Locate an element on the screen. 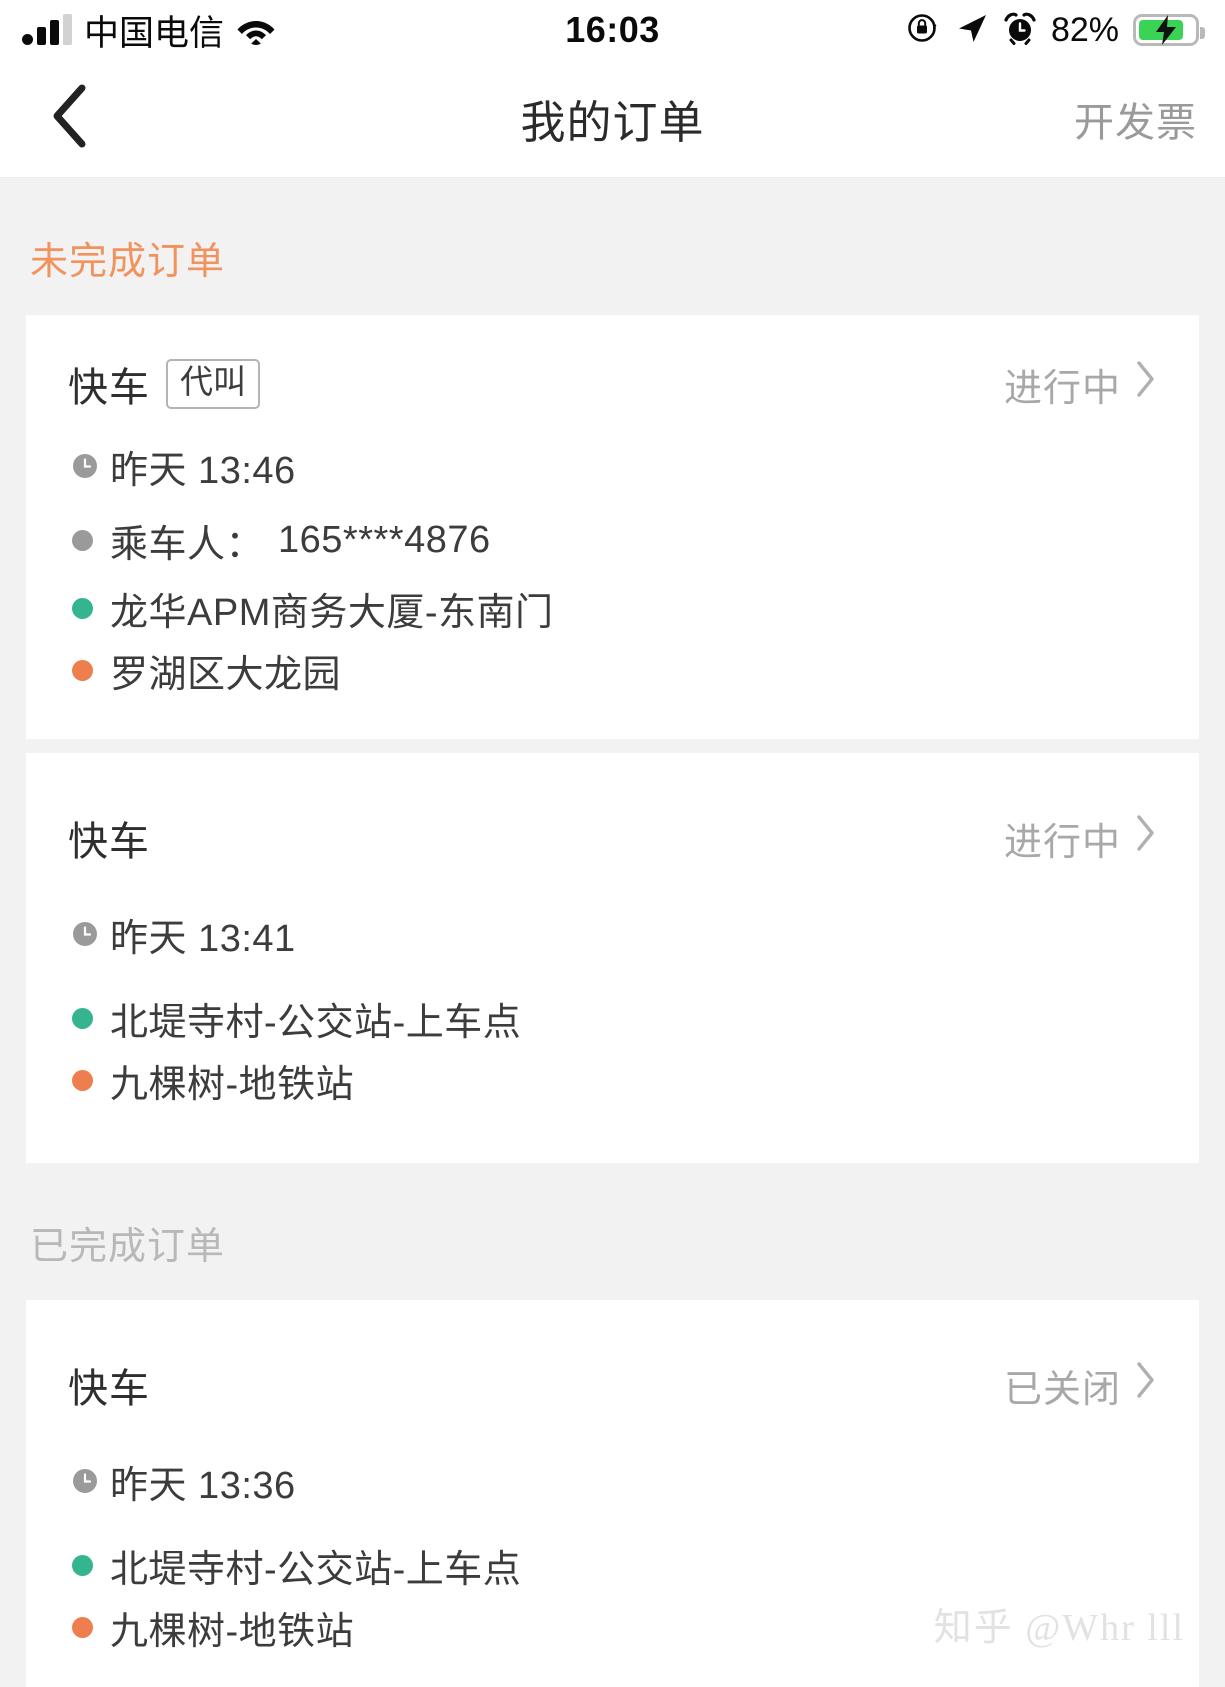 The image size is (1225, 1687). nav-bar: 我的订单 开发票 is located at coordinates (612, 119).